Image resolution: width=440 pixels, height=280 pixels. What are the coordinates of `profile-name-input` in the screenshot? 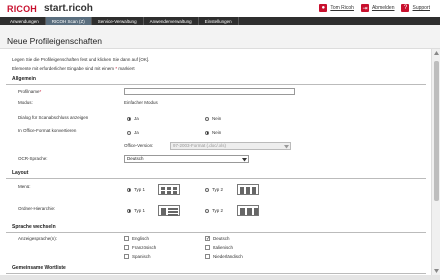 It's located at (209, 91).